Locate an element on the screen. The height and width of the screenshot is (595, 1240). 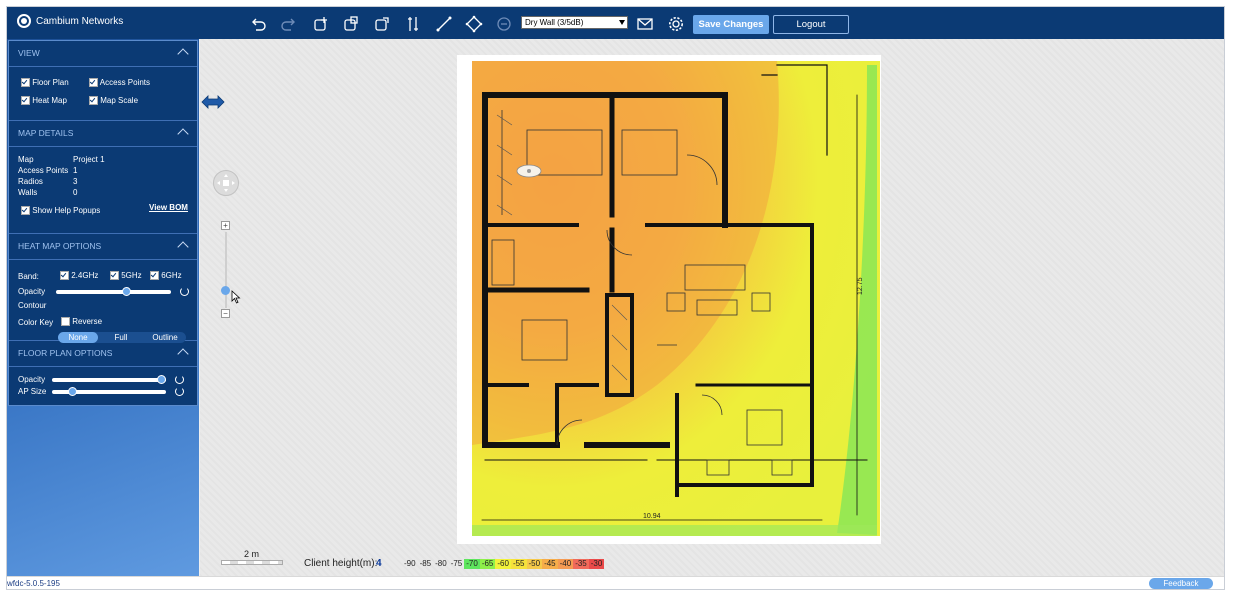
help-popups-label: Show Help Popups is located at coordinates (66, 210).